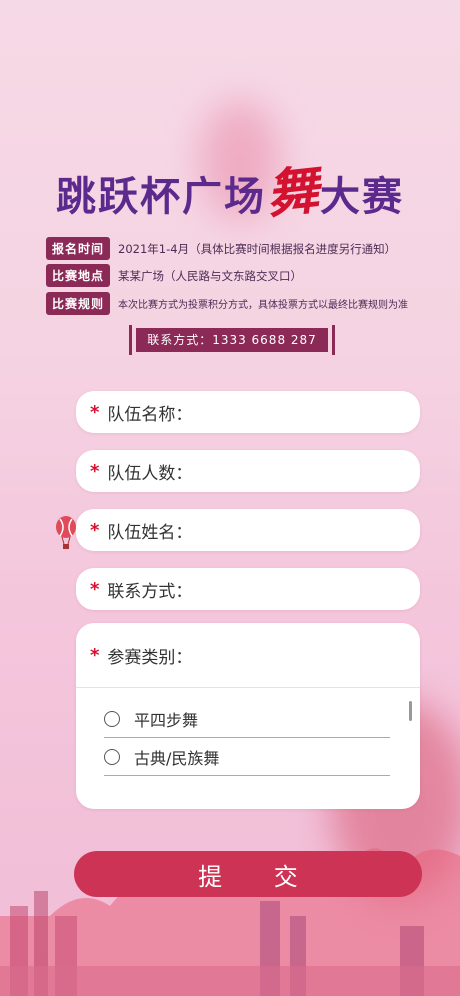  Describe the element at coordinates (299, 589) in the screenshot. I see `phone-input` at that location.